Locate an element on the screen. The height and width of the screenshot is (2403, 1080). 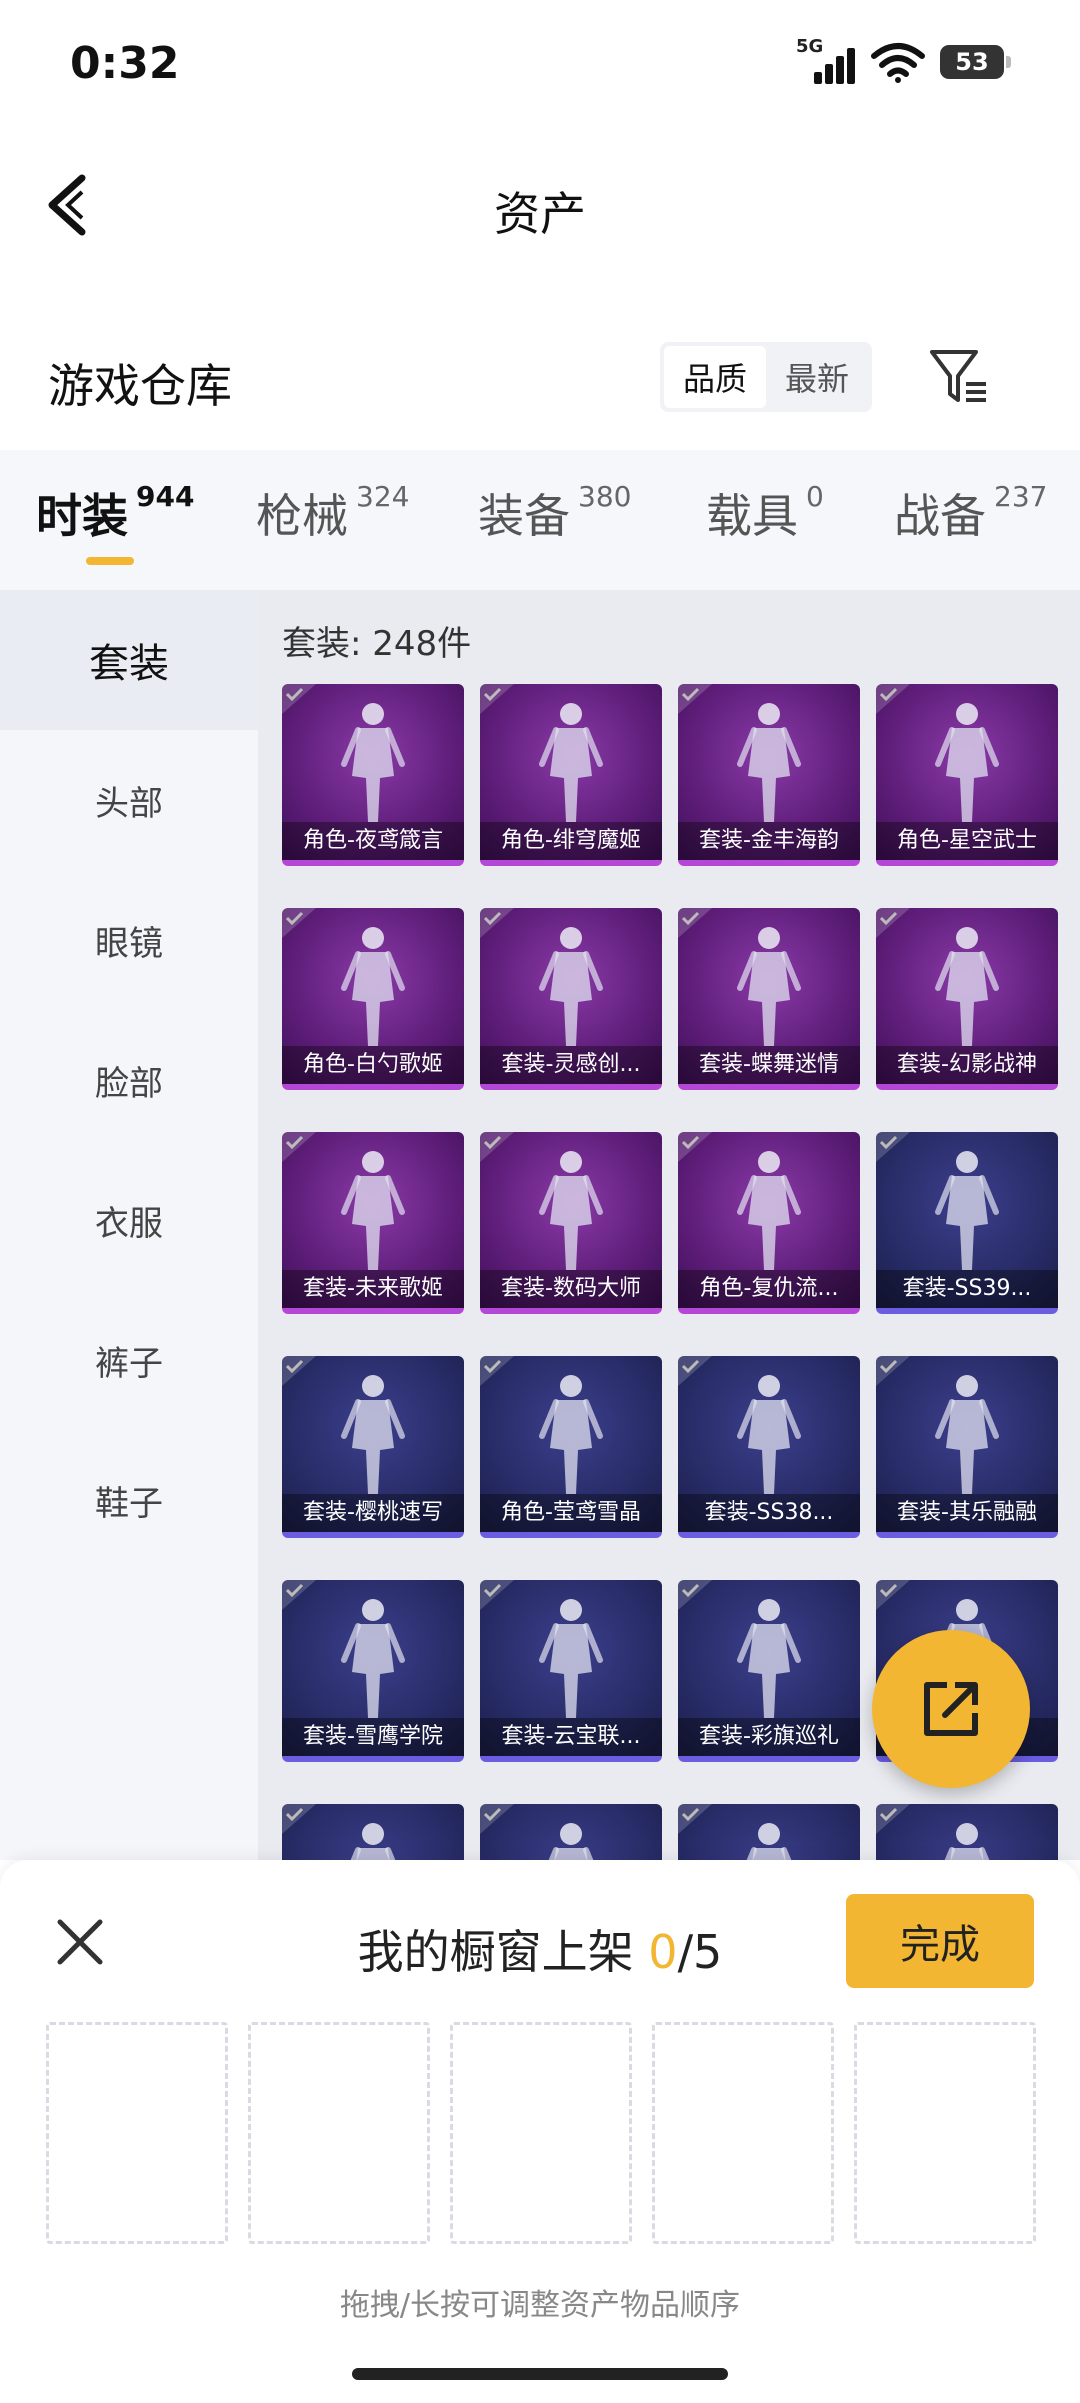
tab-count: 237 is located at coordinates (1021, 496).